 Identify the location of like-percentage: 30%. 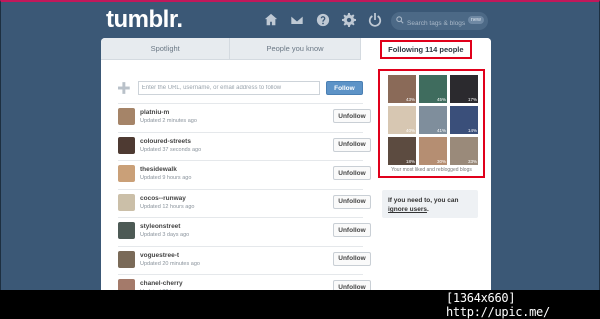
(441, 161).